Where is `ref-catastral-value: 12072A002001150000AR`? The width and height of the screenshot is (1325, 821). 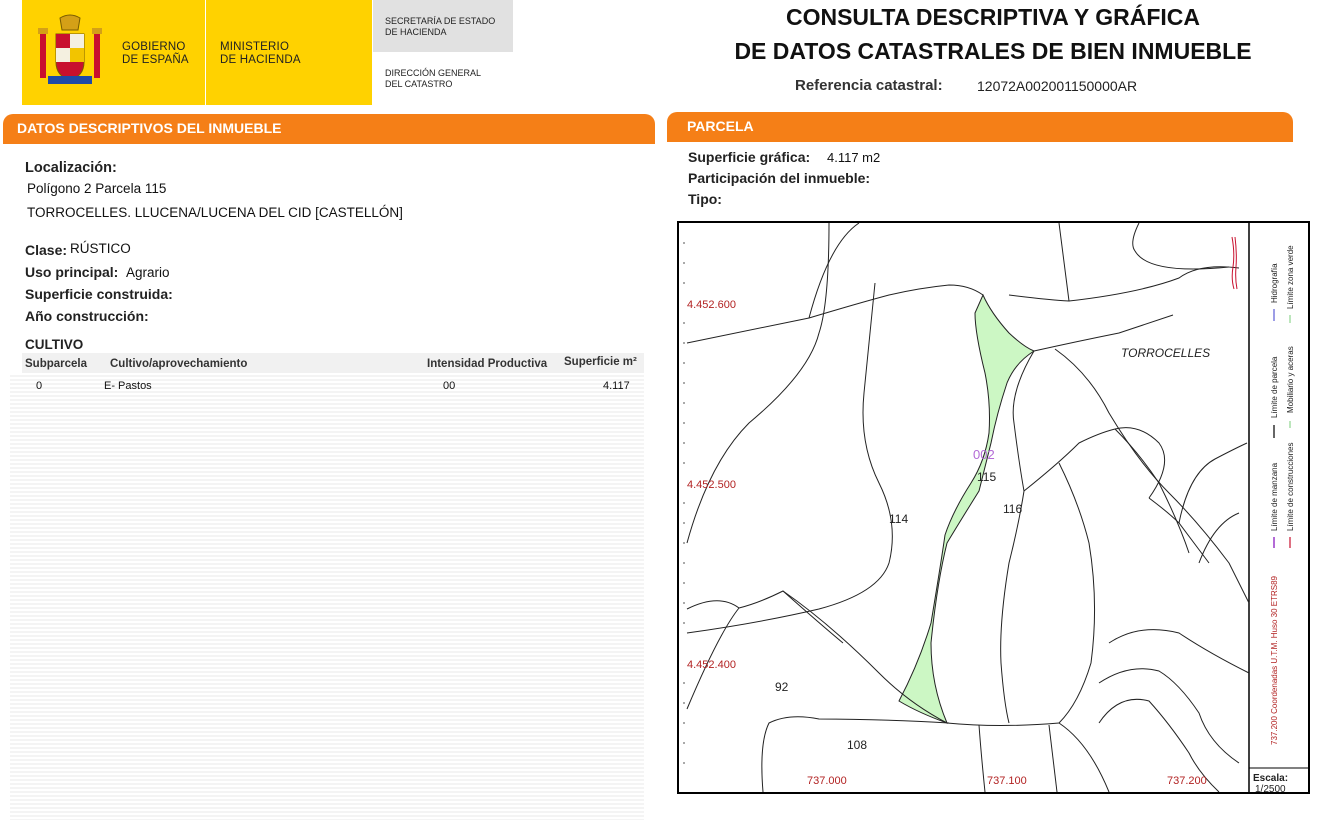
ref-catastral-value: 12072A002001150000AR is located at coordinates (1057, 86).